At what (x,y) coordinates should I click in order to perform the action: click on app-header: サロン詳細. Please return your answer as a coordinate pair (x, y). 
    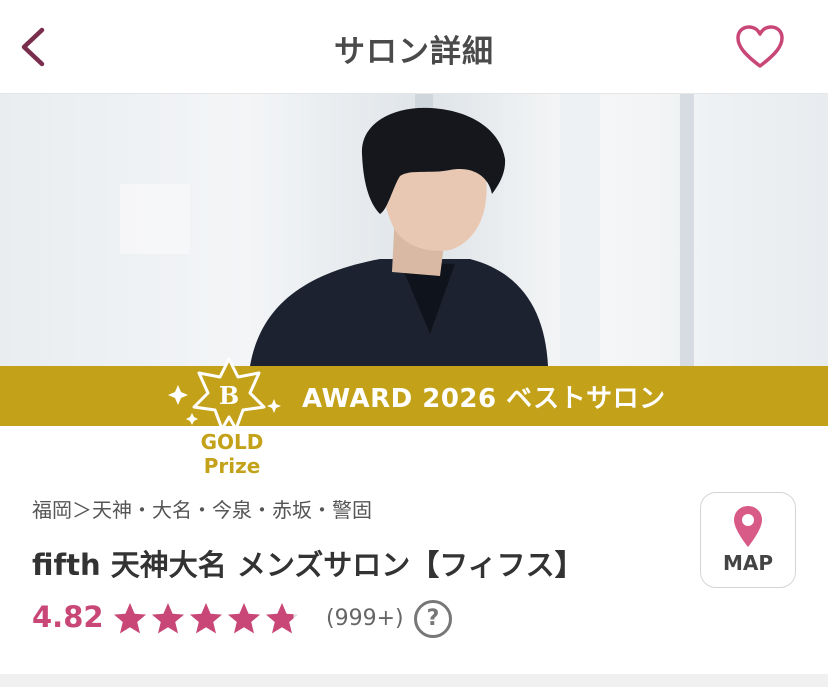
    Looking at the image, I should click on (414, 47).